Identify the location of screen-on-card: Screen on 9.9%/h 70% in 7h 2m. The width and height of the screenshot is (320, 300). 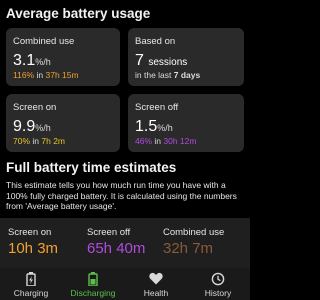
(63, 123).